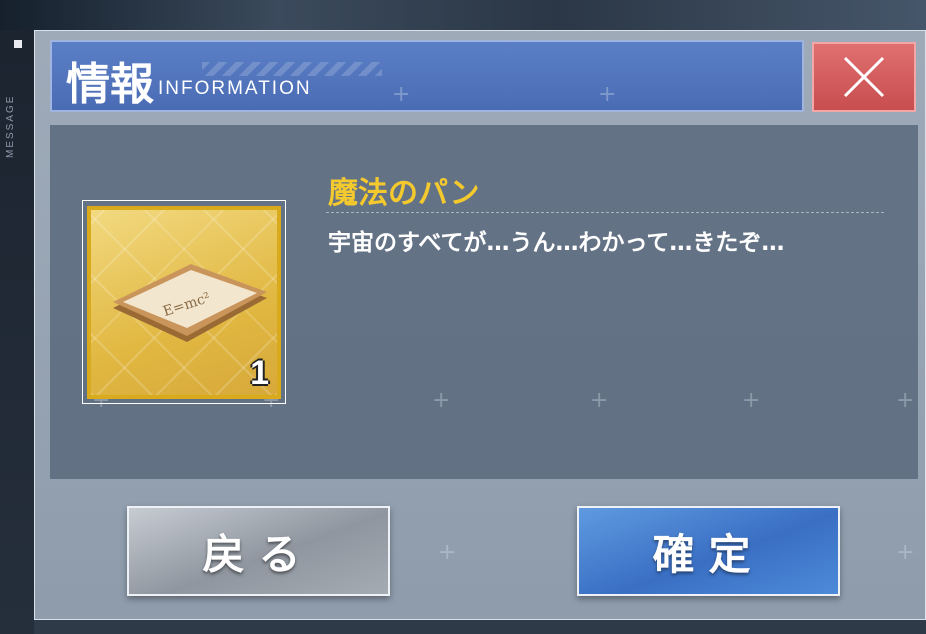 The image size is (926, 634). Describe the element at coordinates (235, 88) in the screenshot. I see `dialog-subtitle: INFORMATION` at that location.